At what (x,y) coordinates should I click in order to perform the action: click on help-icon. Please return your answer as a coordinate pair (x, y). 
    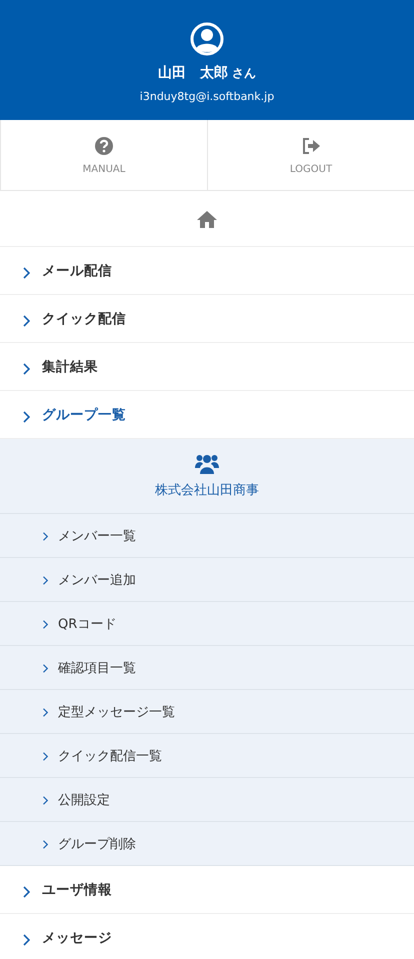
    Looking at the image, I should click on (104, 146).